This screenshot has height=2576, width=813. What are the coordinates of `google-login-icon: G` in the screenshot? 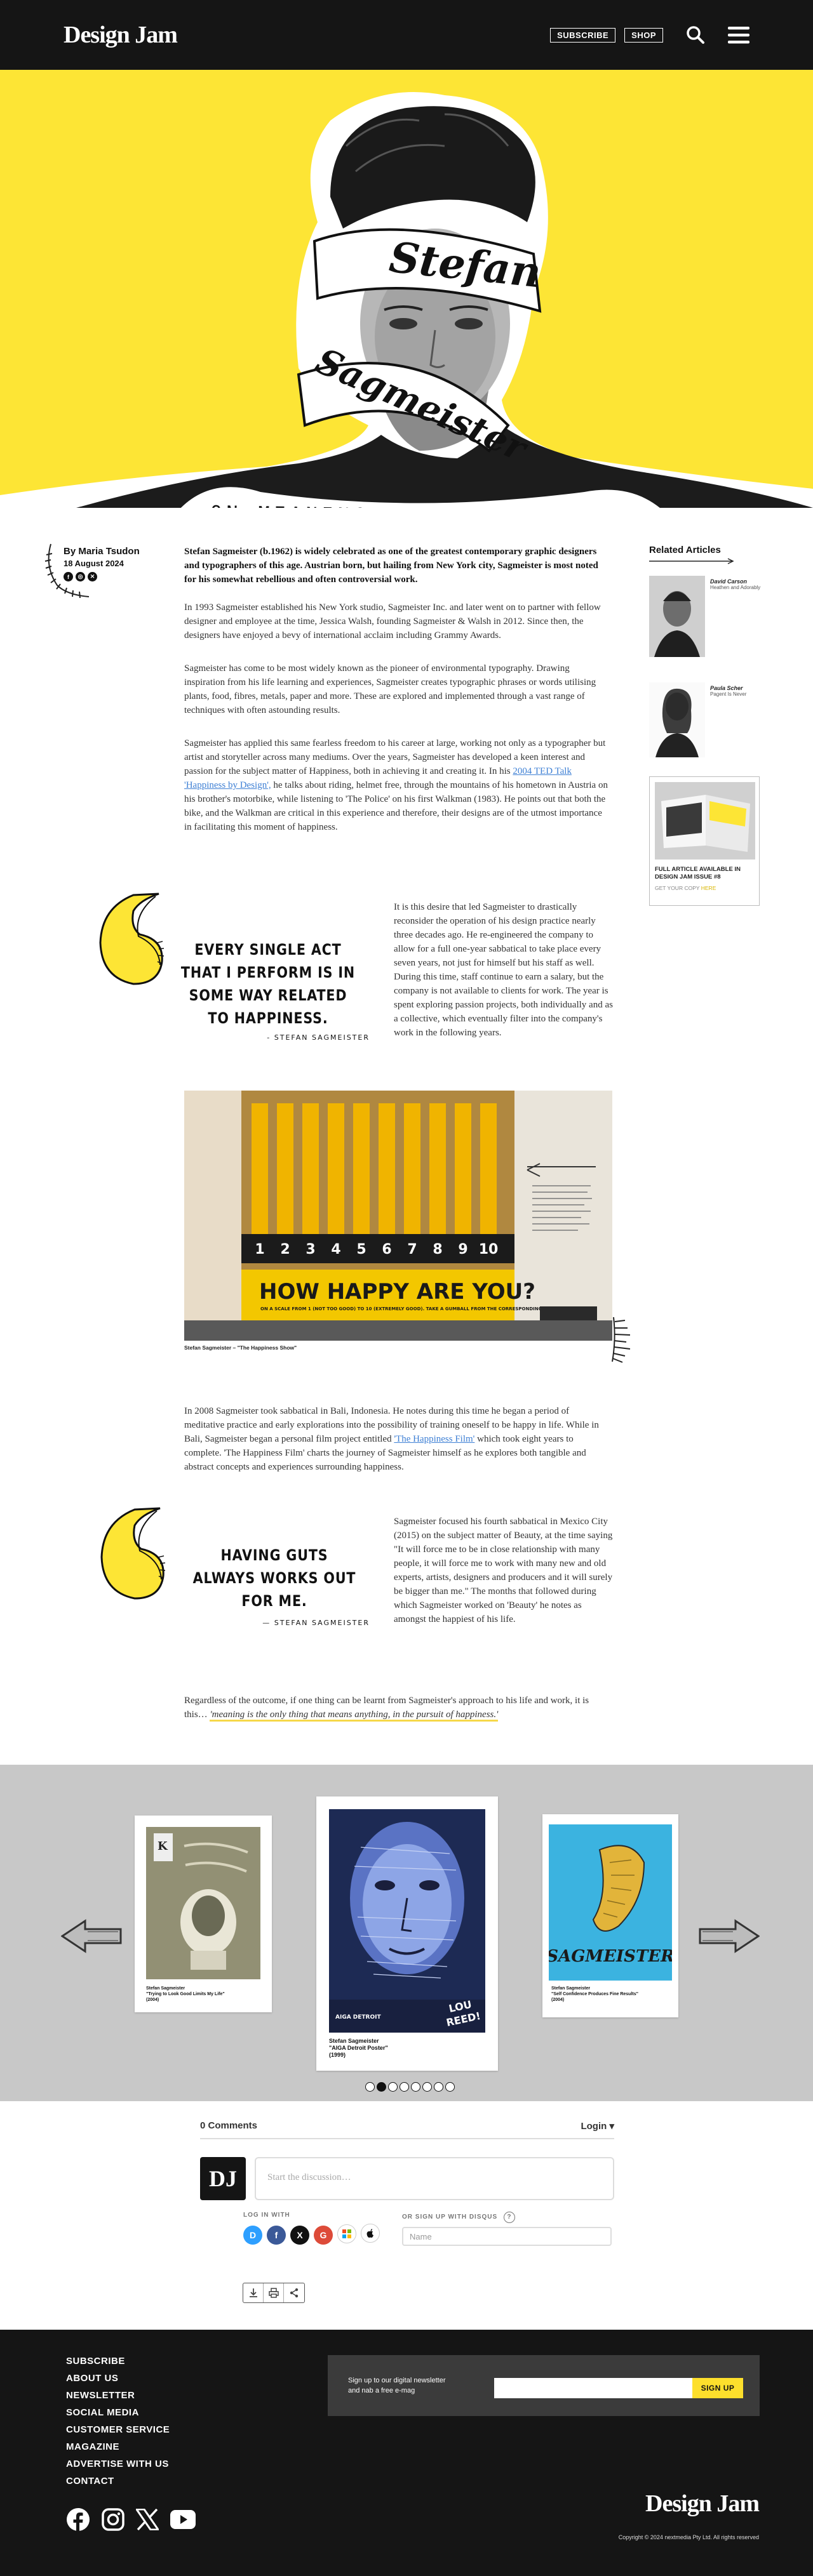 It's located at (323, 2235).